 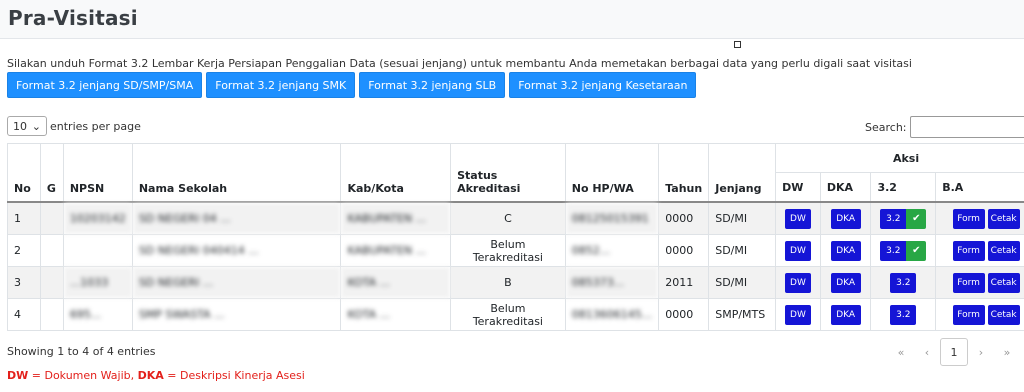 What do you see at coordinates (97, 218) in the screenshot?
I see `cell-npsn: 10203142` at bounding box center [97, 218].